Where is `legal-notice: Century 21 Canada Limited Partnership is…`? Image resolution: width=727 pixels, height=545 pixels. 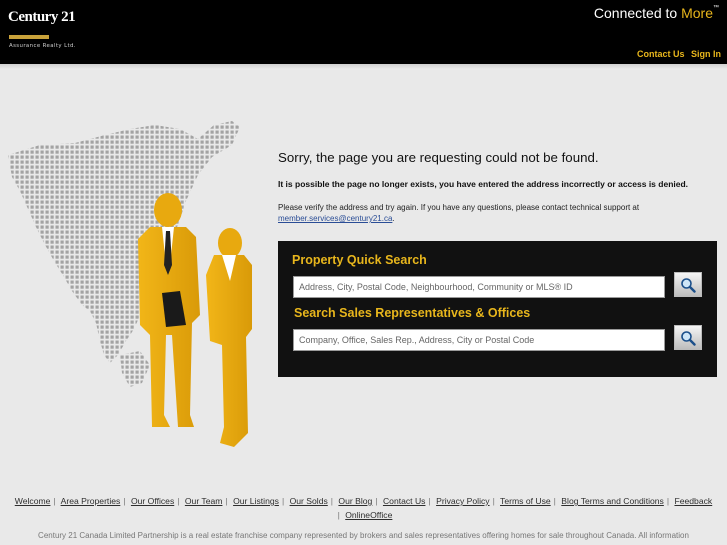
legal-notice: Century 21 Canada Limited Partnership is… is located at coordinates (363, 535).